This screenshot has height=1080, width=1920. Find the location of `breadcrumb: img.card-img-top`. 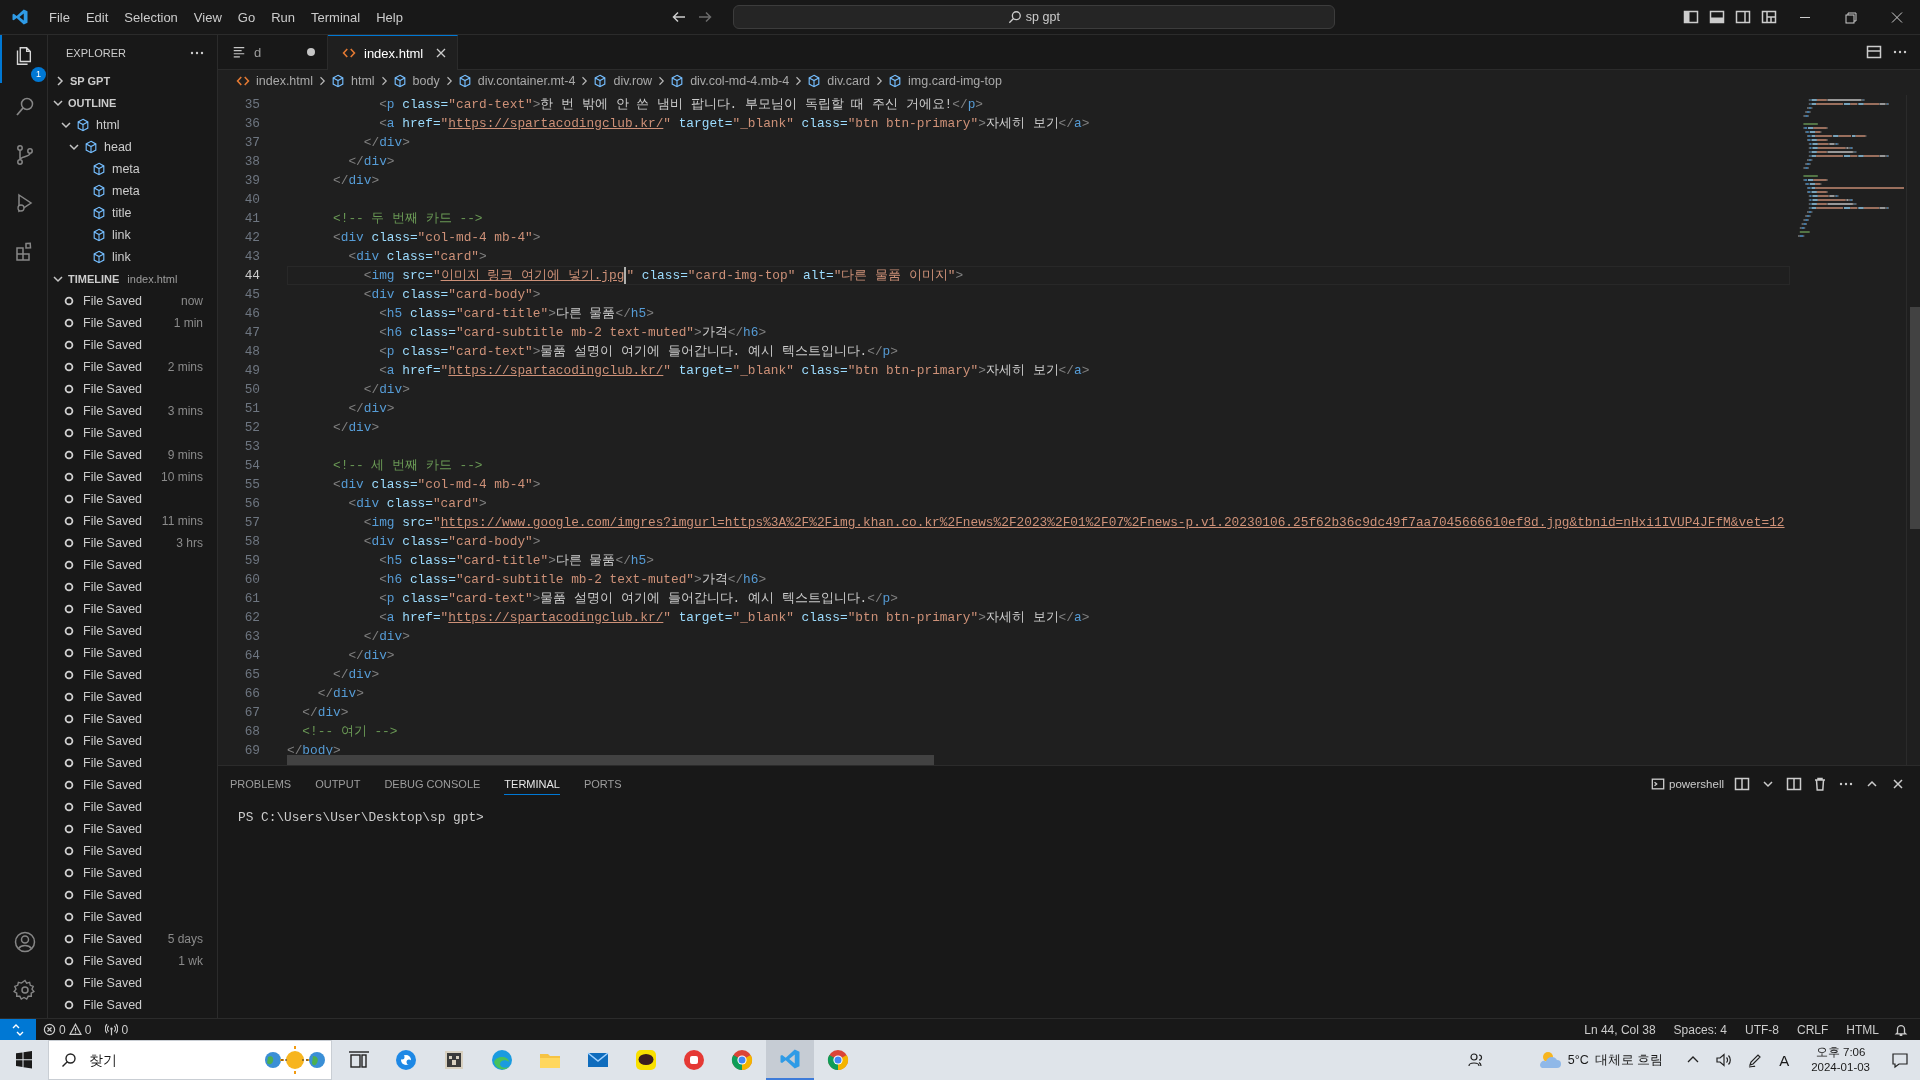

breadcrumb: img.card-img-top is located at coordinates (945, 81).